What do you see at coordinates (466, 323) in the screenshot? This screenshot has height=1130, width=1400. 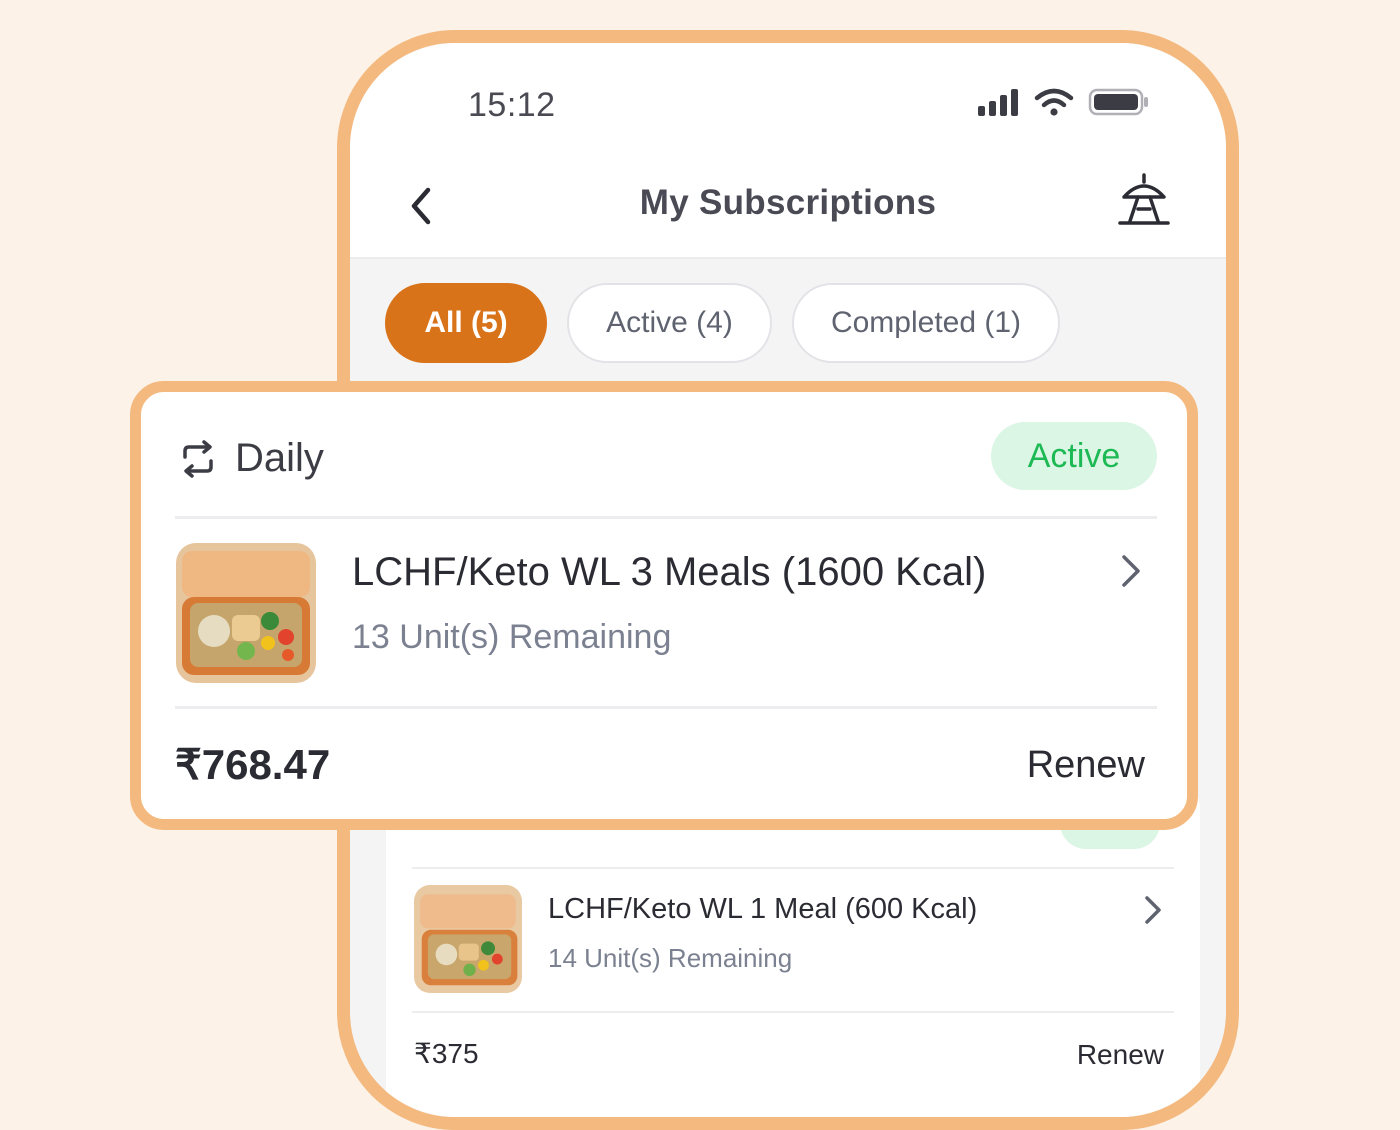 I see `tab-all: All (5)` at bounding box center [466, 323].